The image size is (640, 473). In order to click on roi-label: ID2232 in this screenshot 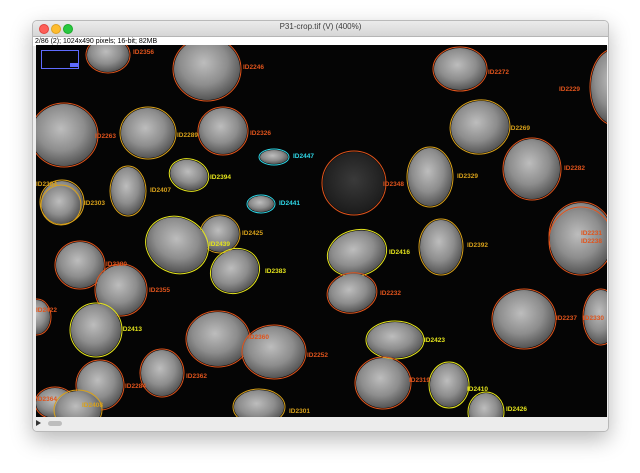, I will do `click(390, 293)`.